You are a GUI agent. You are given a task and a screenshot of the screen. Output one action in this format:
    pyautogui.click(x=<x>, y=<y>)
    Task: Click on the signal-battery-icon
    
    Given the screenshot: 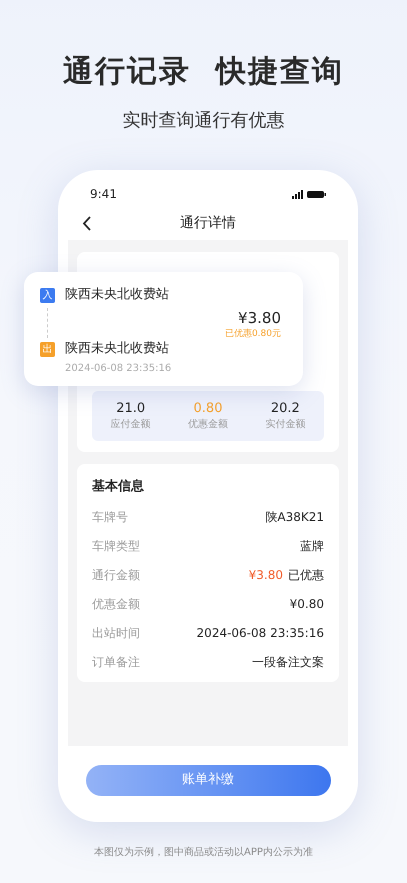 What is the action you would take?
    pyautogui.click(x=309, y=194)
    